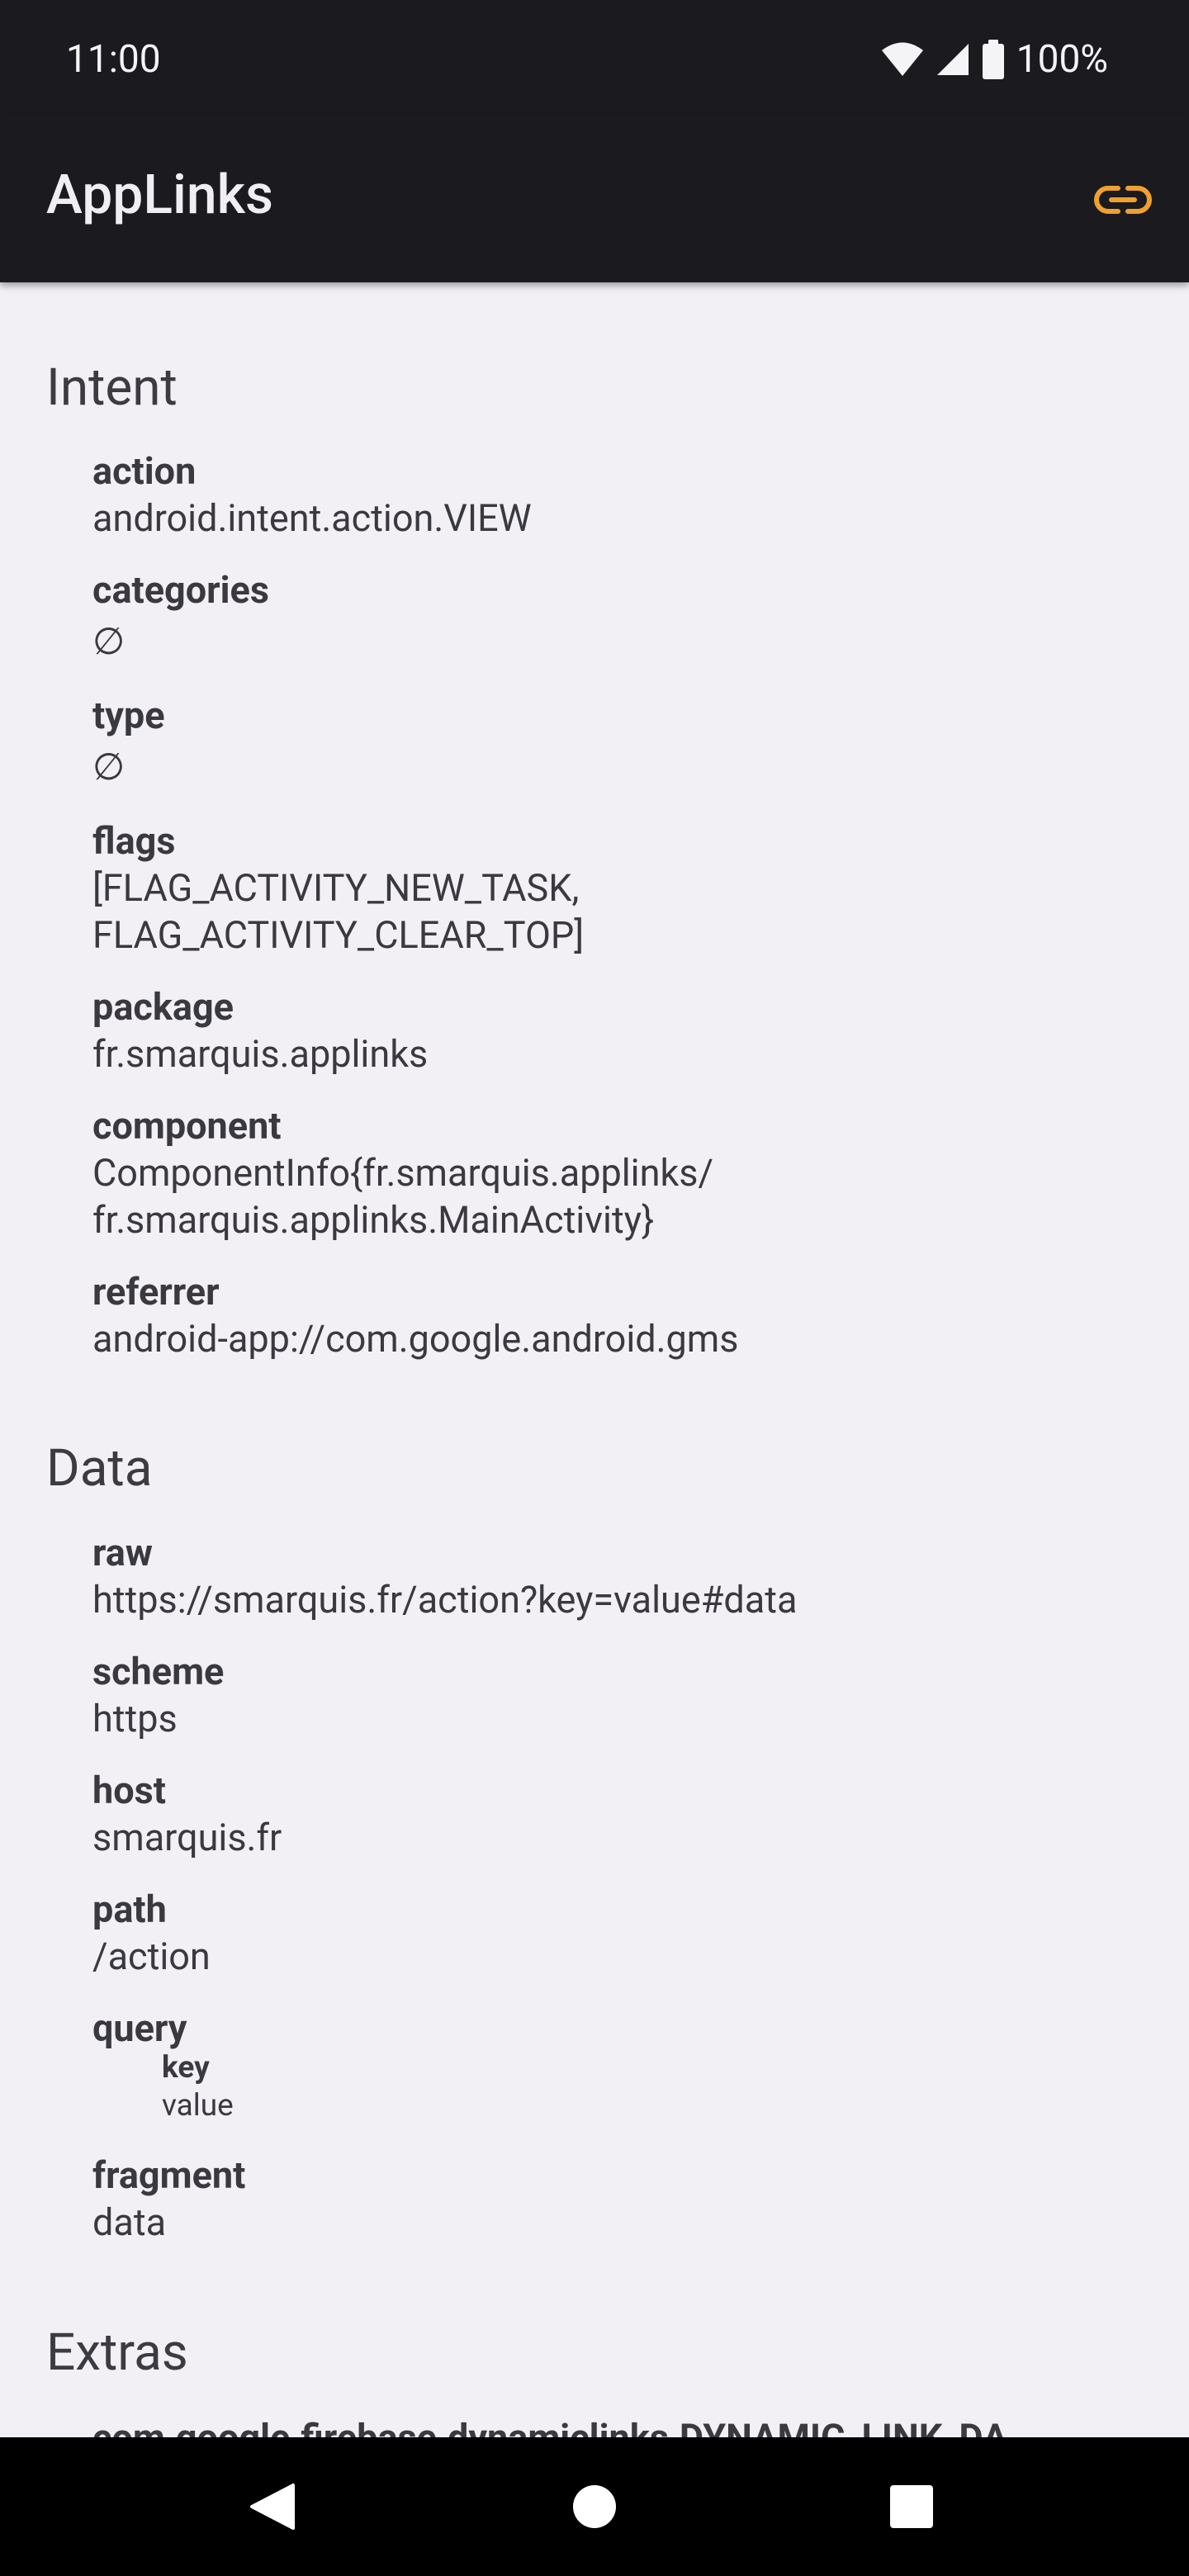  I want to click on link-icon, so click(1123, 200).